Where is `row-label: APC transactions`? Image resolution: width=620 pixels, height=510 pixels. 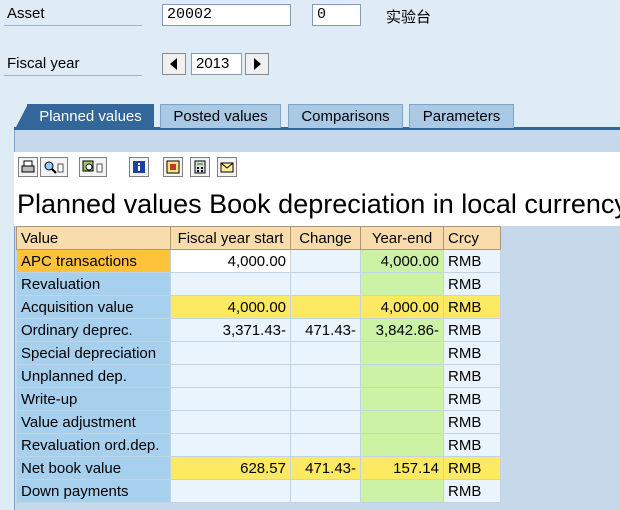 row-label: APC transactions is located at coordinates (93, 261).